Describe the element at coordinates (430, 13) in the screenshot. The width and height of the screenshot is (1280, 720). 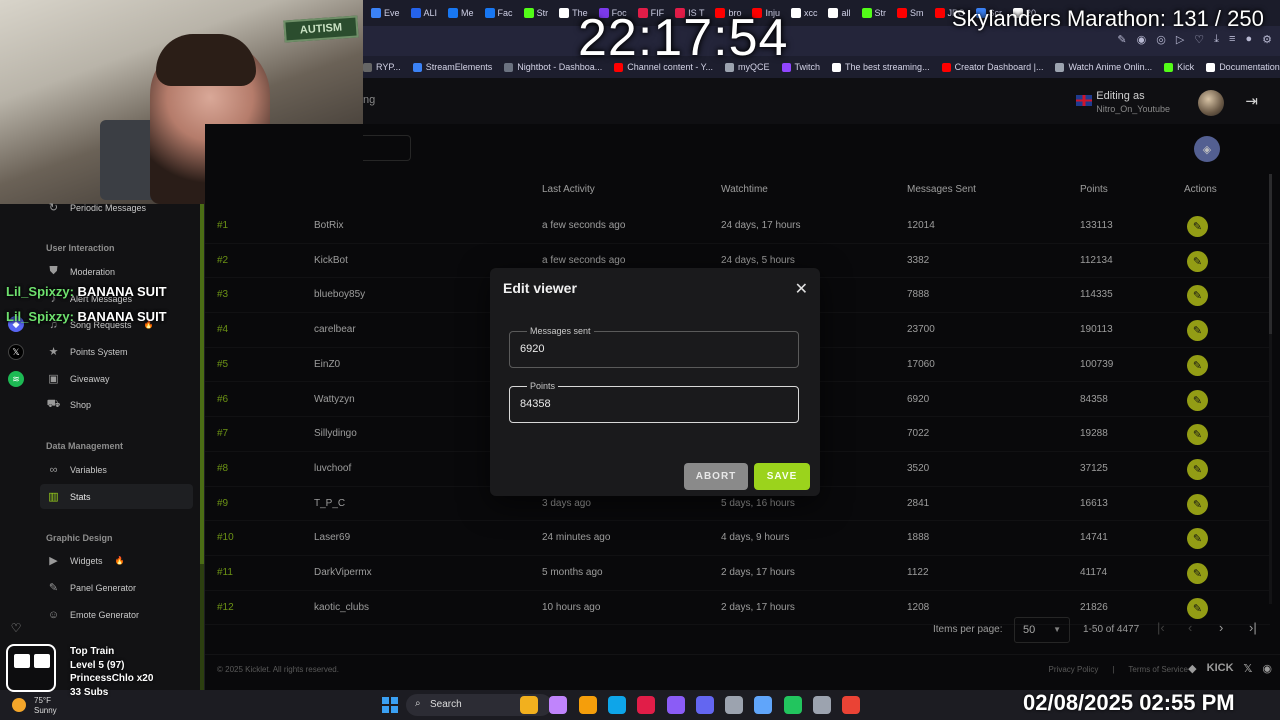
I see `tab-label: ALI` at that location.